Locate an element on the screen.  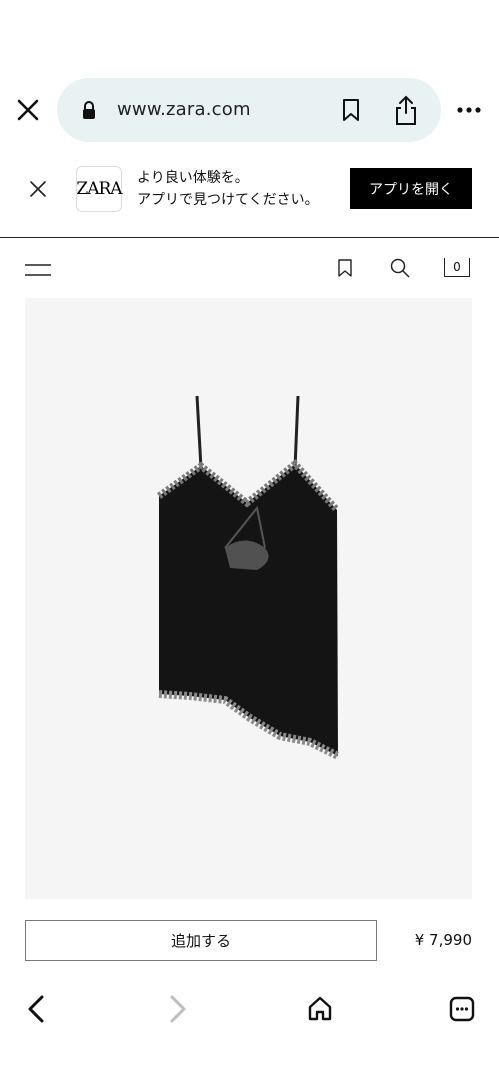
back-icon is located at coordinates (36, 1009).